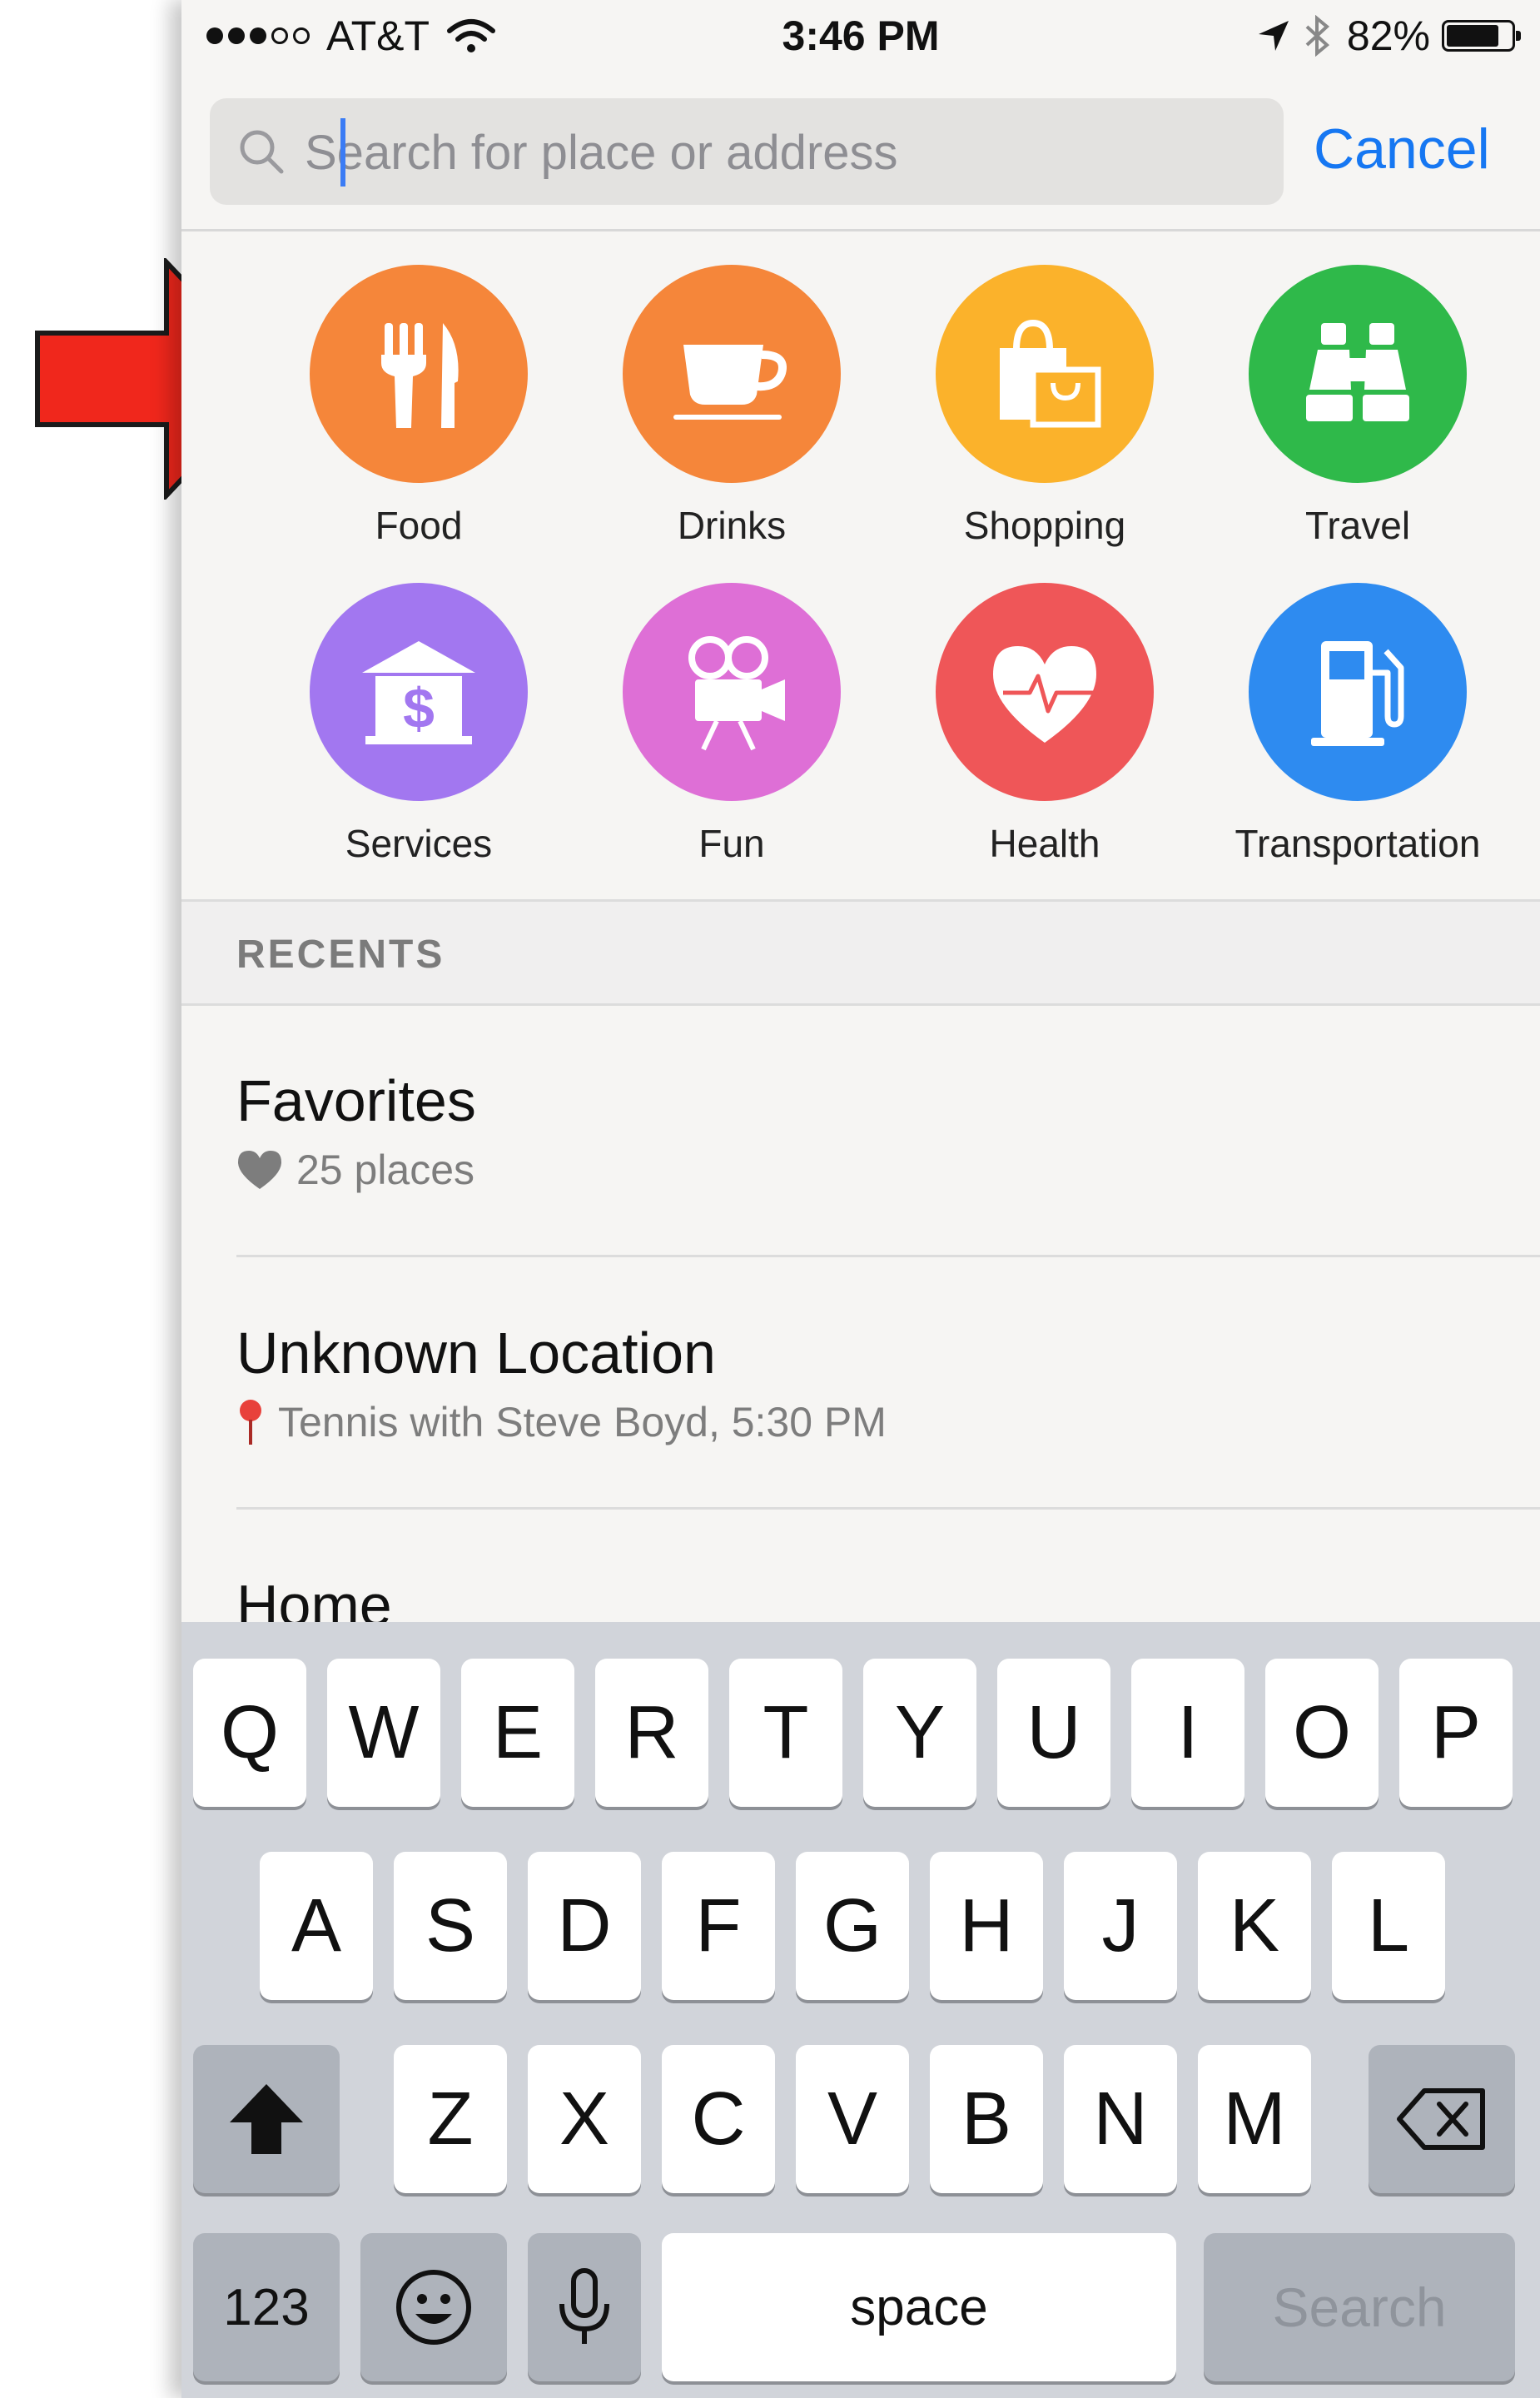  Describe the element at coordinates (779, 152) in the screenshot. I see `search-input` at that location.